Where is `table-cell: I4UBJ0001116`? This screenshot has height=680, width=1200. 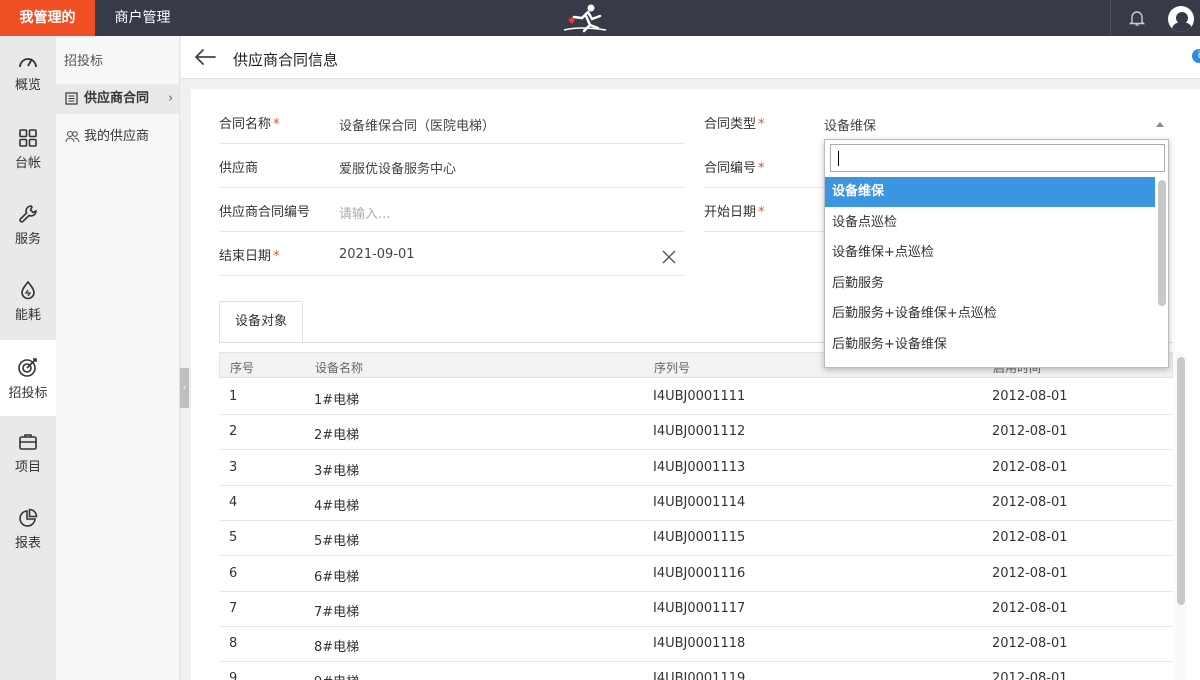 table-cell: I4UBJ0001116 is located at coordinates (699, 573).